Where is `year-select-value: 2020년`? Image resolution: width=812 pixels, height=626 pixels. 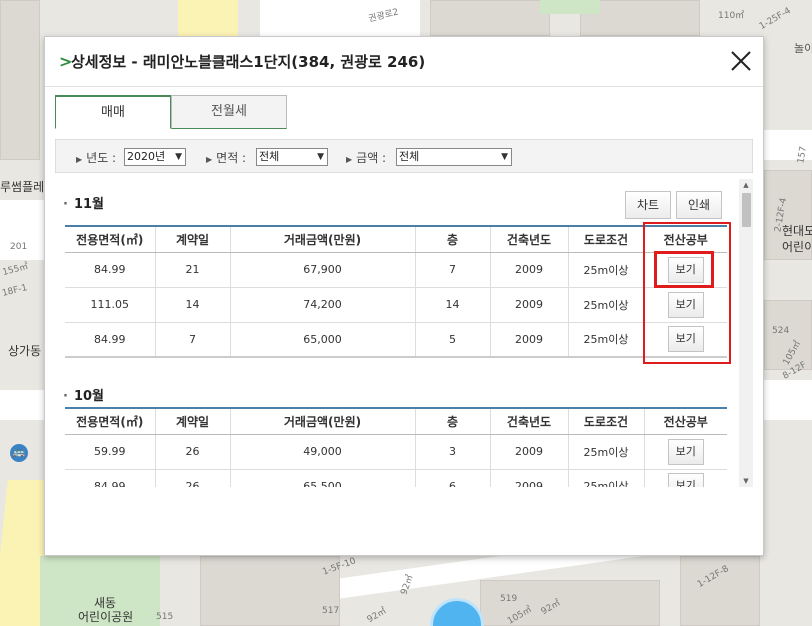
year-select-value: 2020년 is located at coordinates (146, 156).